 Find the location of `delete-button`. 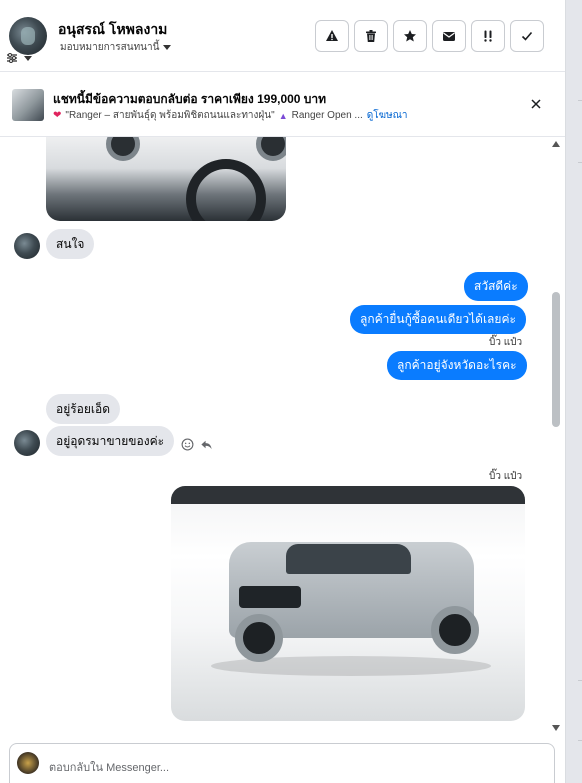

delete-button is located at coordinates (371, 36).